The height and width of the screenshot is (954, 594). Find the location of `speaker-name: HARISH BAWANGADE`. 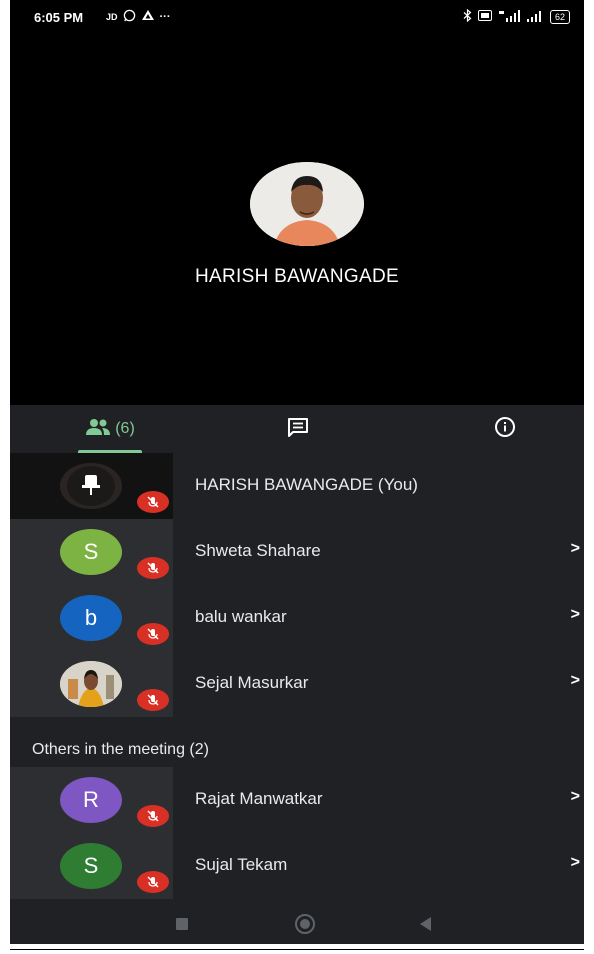

speaker-name: HARISH BAWANGADE is located at coordinates (297, 276).